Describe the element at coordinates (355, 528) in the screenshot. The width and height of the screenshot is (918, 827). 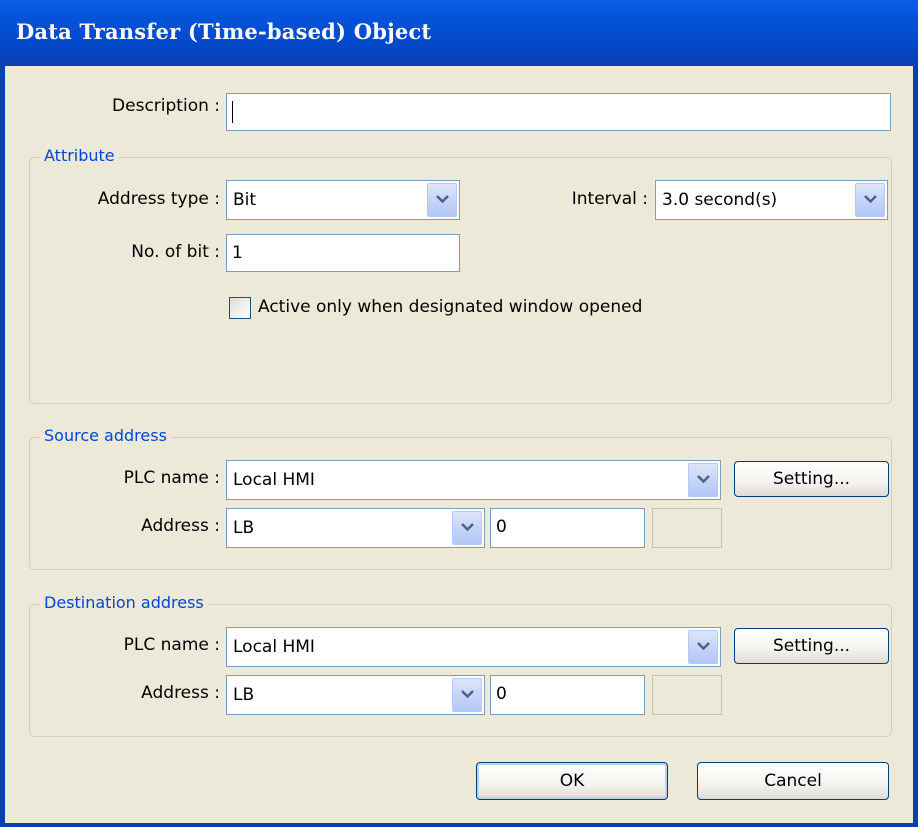
I see `source-address-type-select: LB` at that location.